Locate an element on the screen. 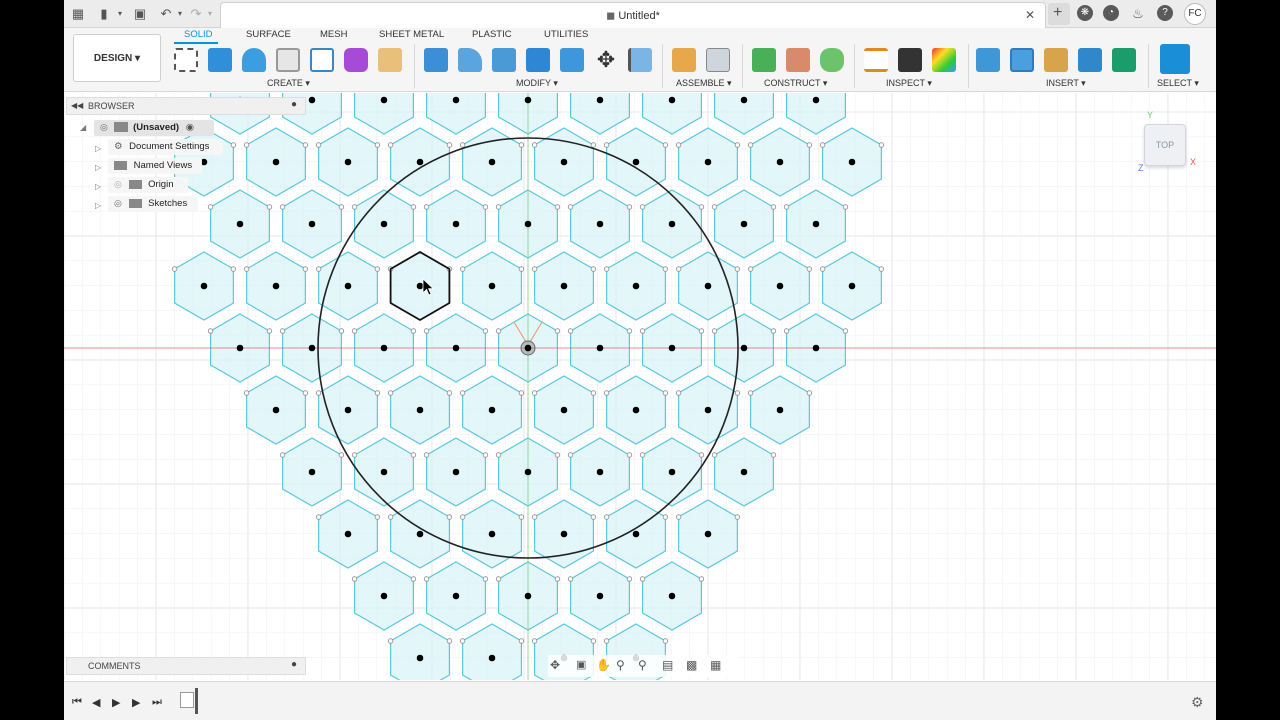 The image size is (1280, 720). measure-icon is located at coordinates (876, 60).